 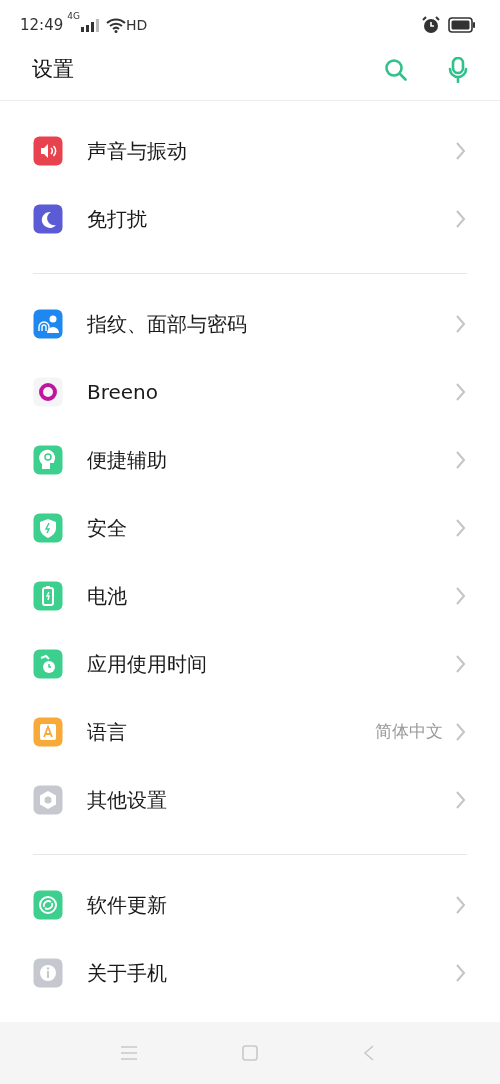 What do you see at coordinates (250, 219) in the screenshot?
I see `settings-row: 免打扰` at bounding box center [250, 219].